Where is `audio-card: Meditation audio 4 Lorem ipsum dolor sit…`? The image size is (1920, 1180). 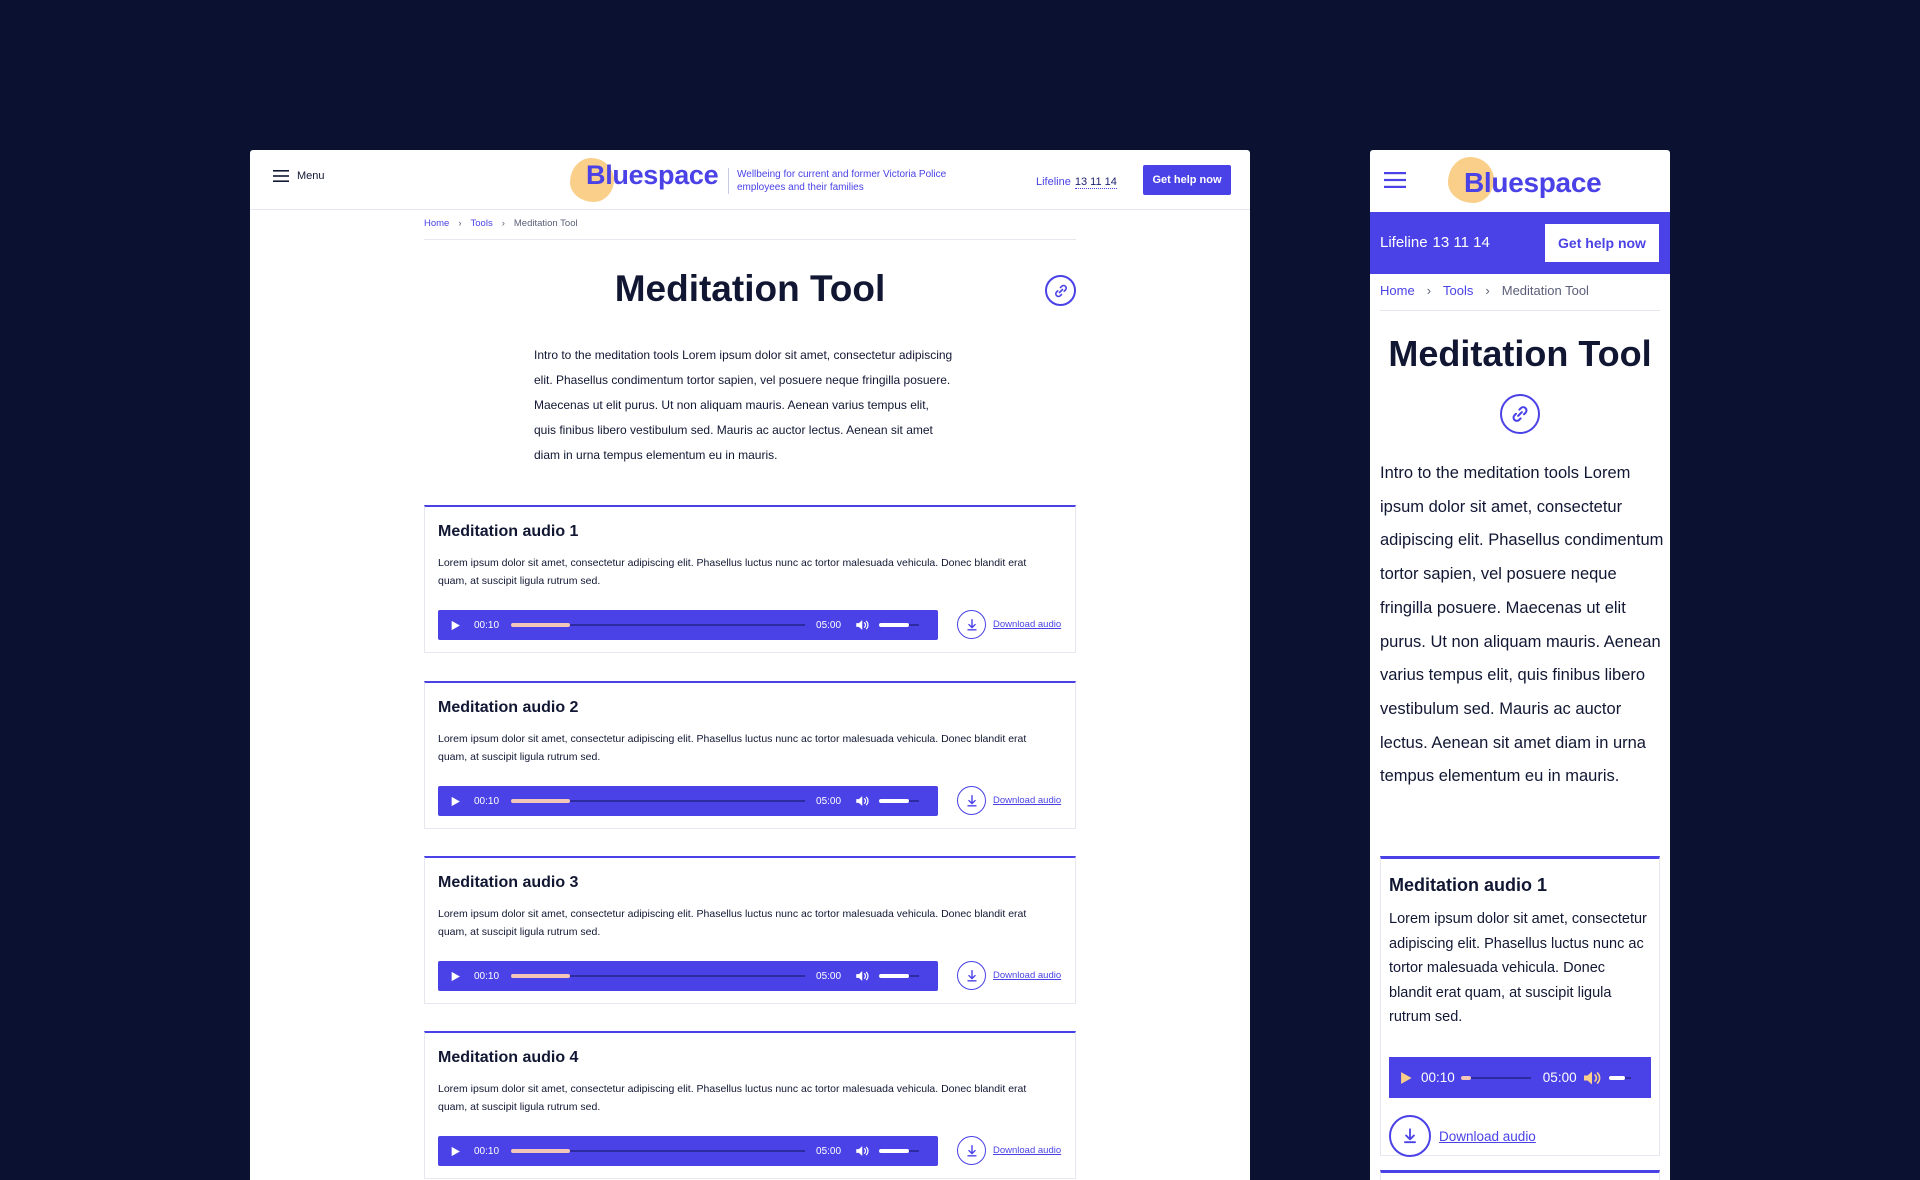
audio-card: Meditation audio 4 Lorem ipsum dolor sit… is located at coordinates (750, 1105).